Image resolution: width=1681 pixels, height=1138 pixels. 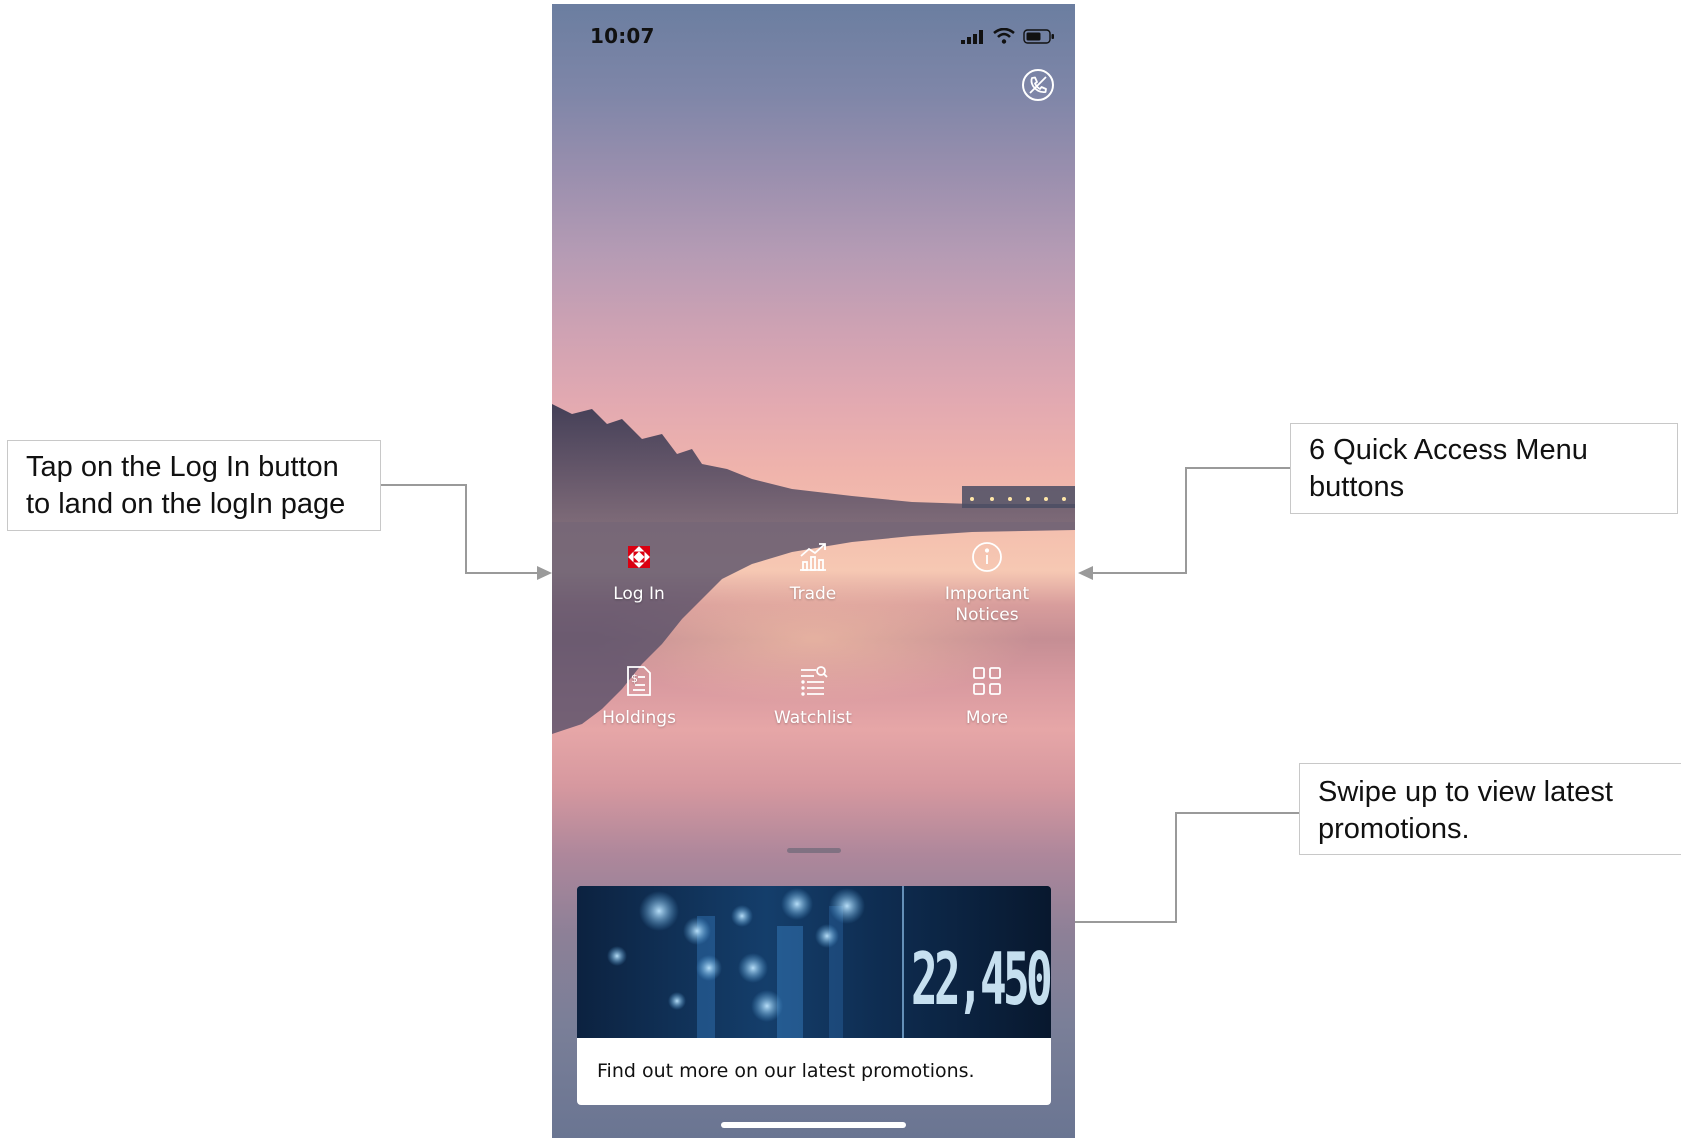 What do you see at coordinates (1484, 468) in the screenshot?
I see `annotation-quick-access-note: 6 Quick Access Menu buttons` at bounding box center [1484, 468].